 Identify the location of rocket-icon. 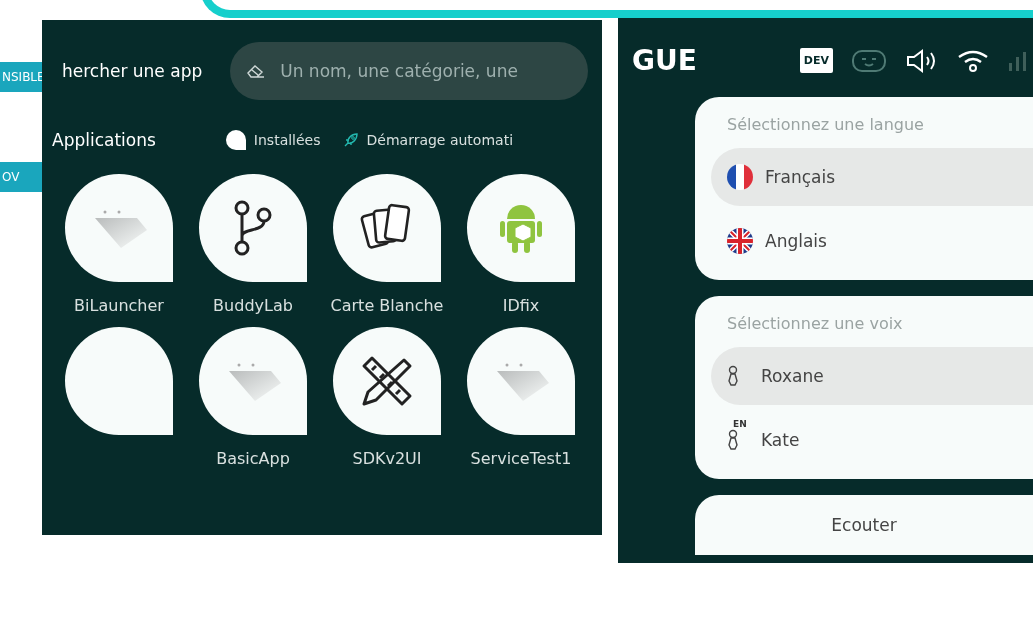
(350, 140).